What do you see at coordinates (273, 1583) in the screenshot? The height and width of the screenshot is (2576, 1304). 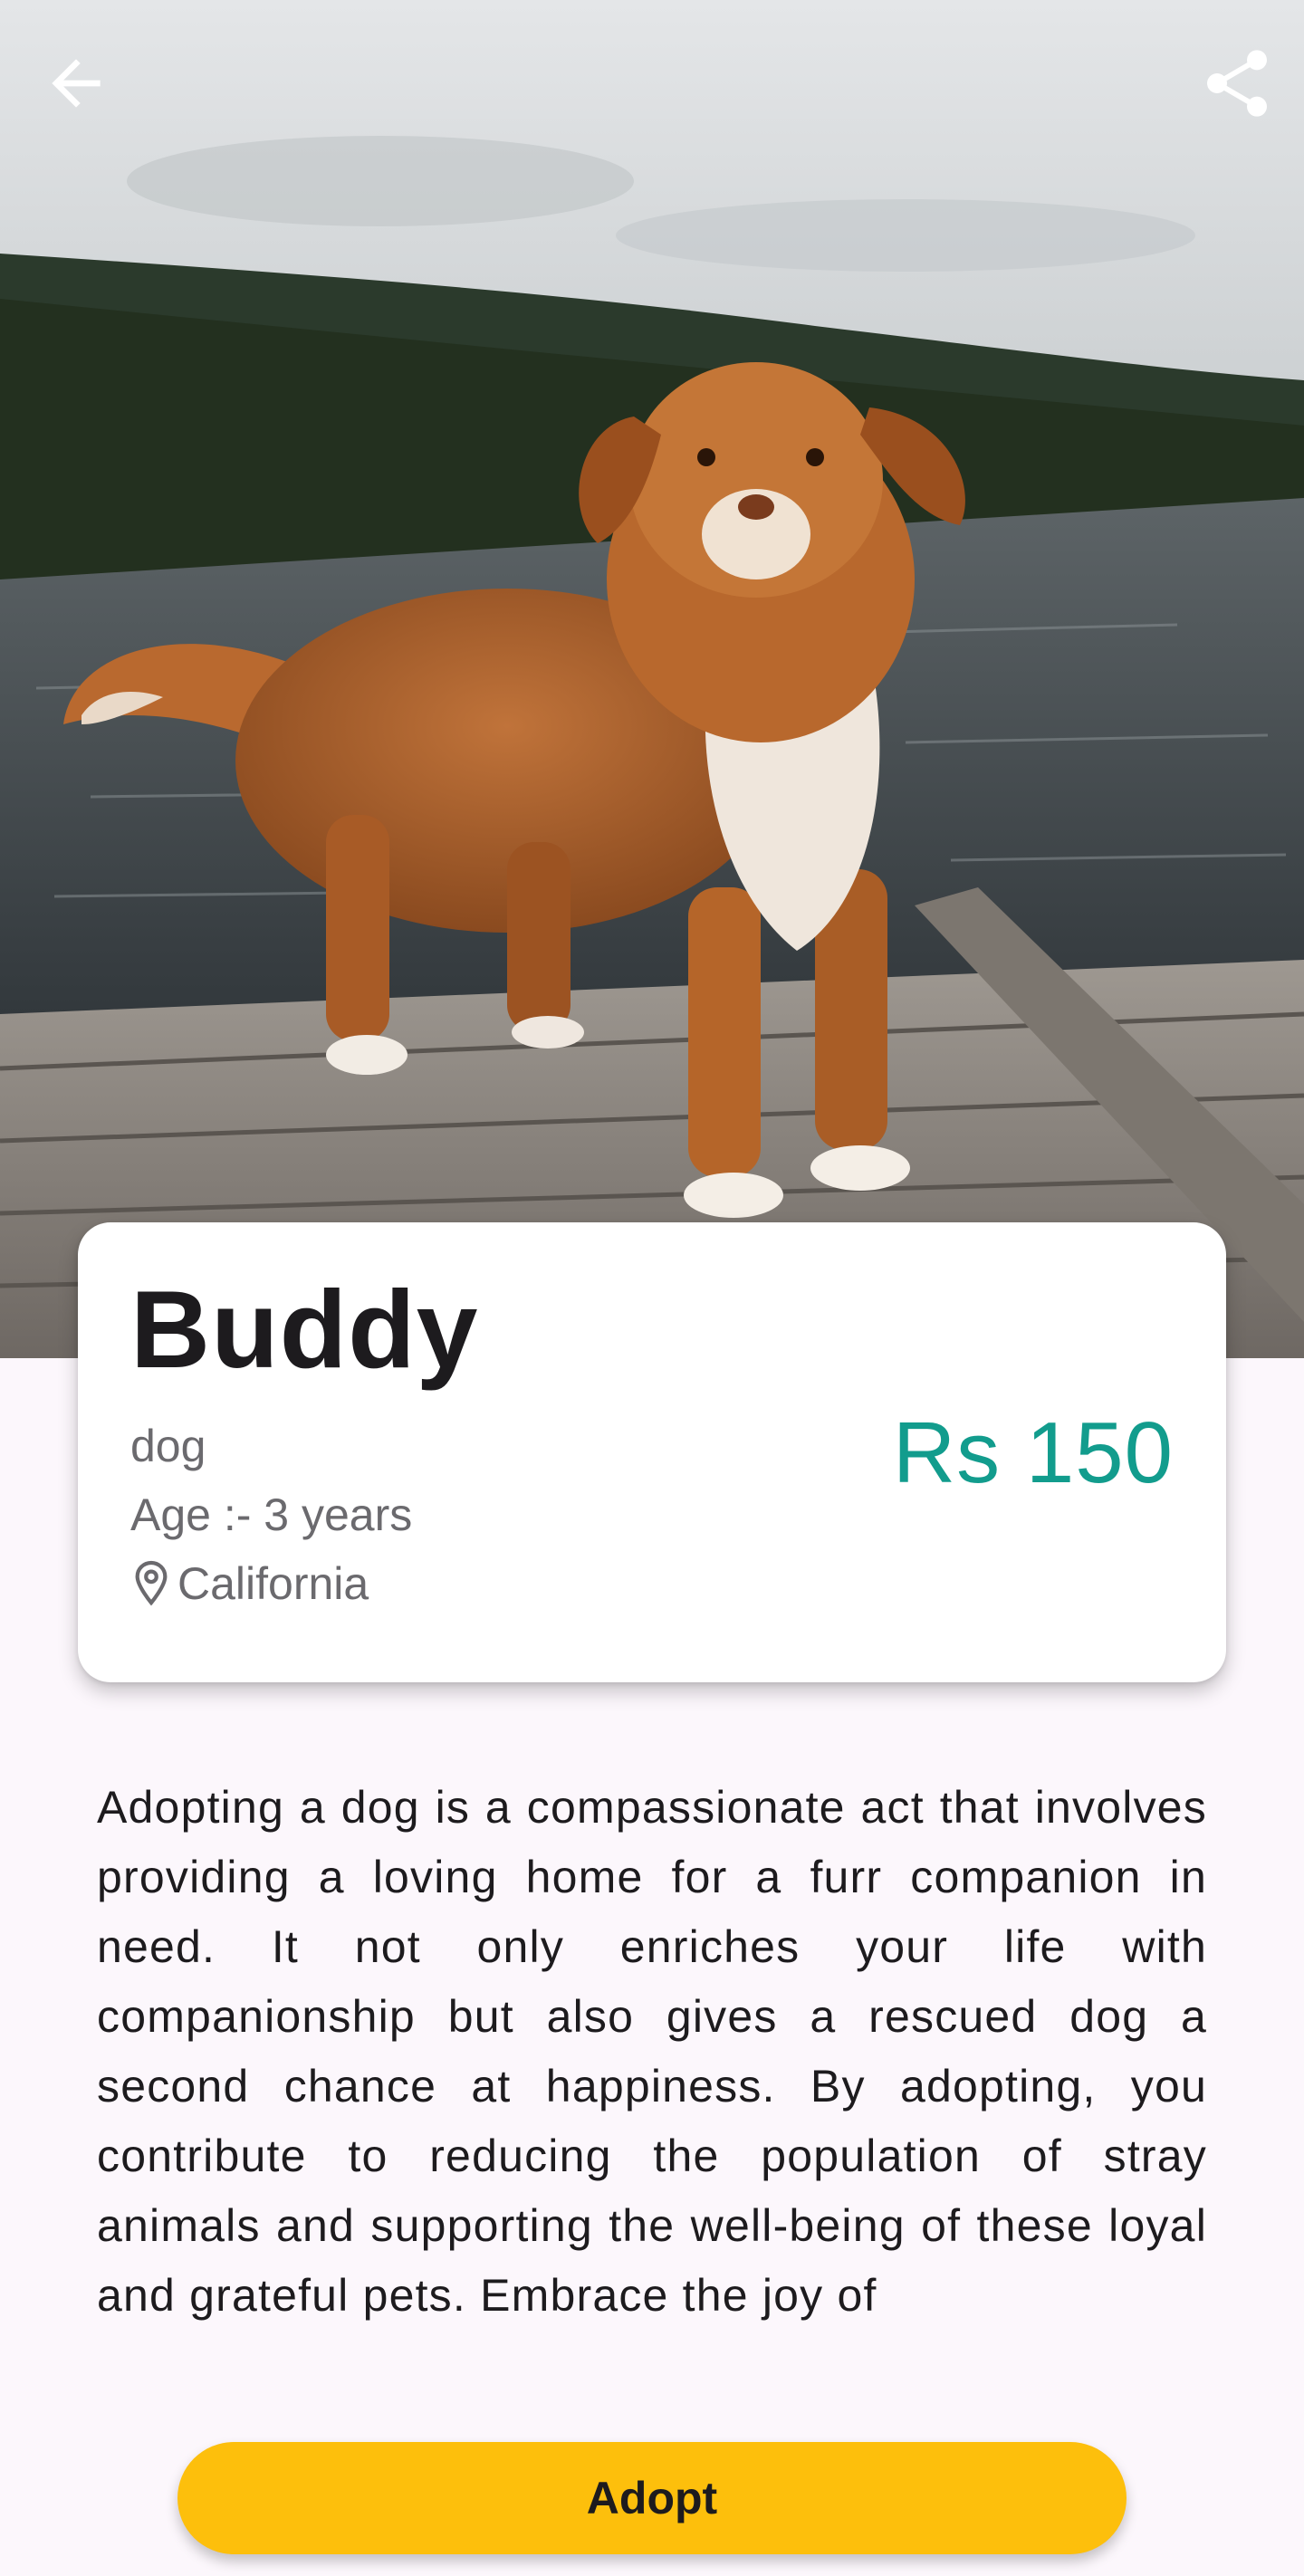 I see `location-text: California` at bounding box center [273, 1583].